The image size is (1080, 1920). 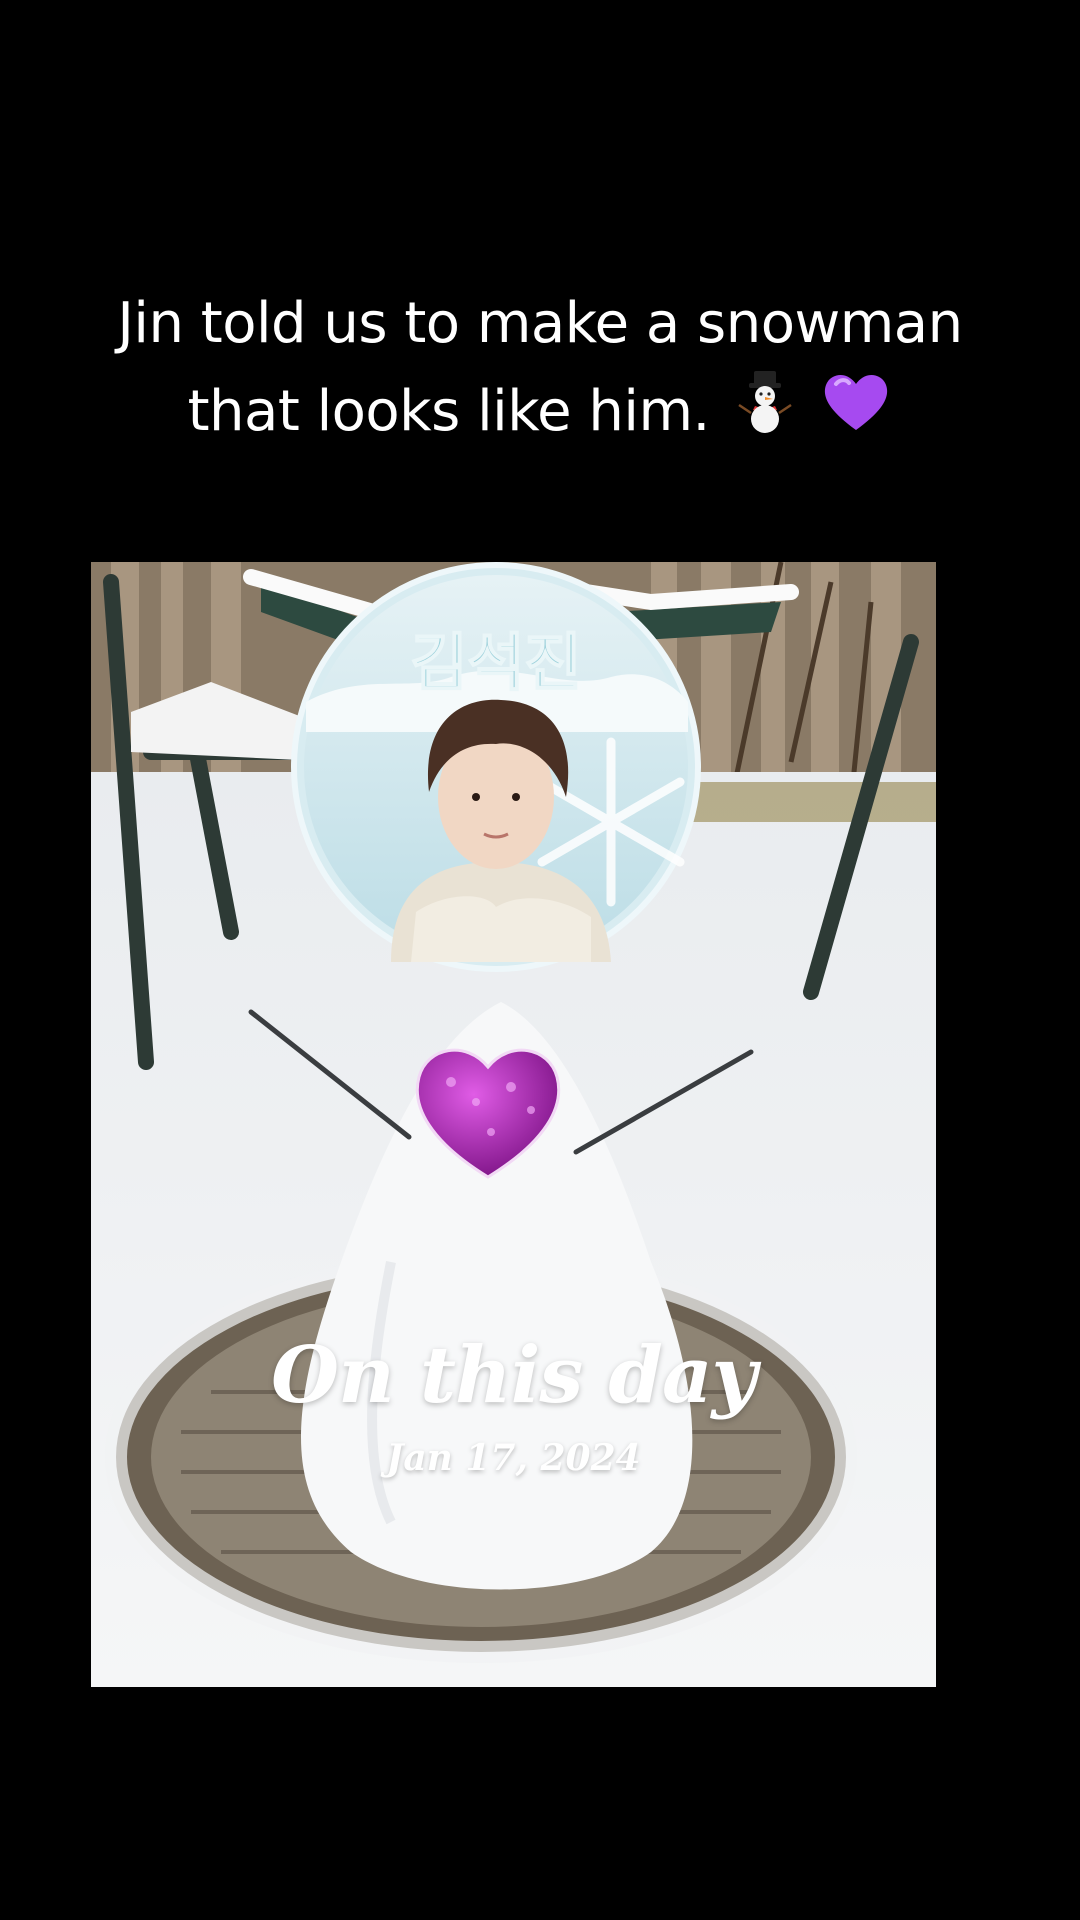 What do you see at coordinates (495, 662) in the screenshot?
I see `sign-logo-text: 김석진` at bounding box center [495, 662].